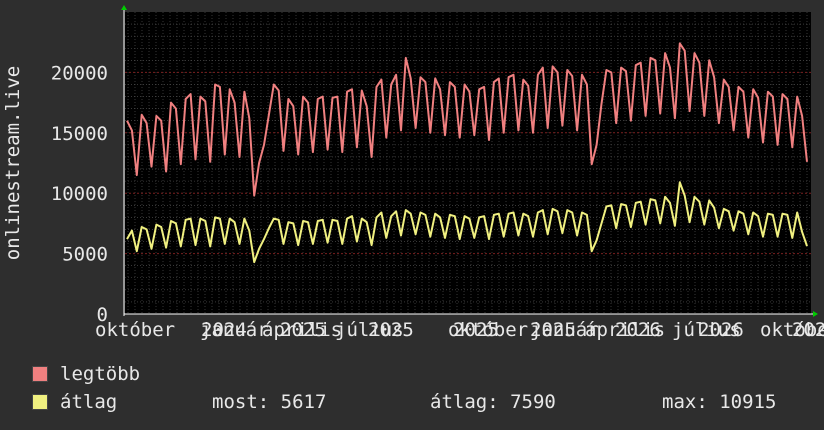  I want to click on stat-average: átlag: 7590, so click(493, 402).